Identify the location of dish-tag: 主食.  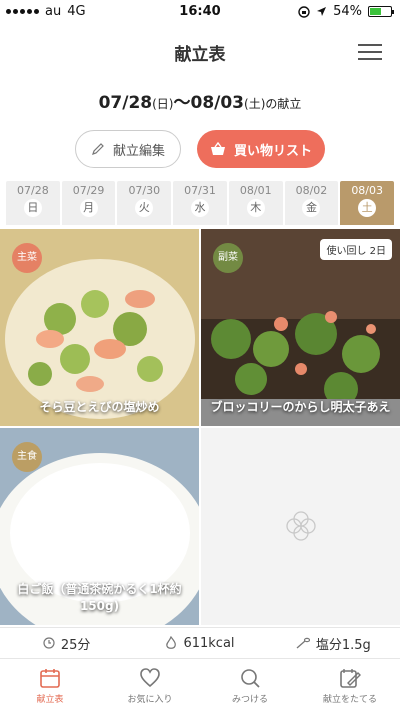
(27, 457).